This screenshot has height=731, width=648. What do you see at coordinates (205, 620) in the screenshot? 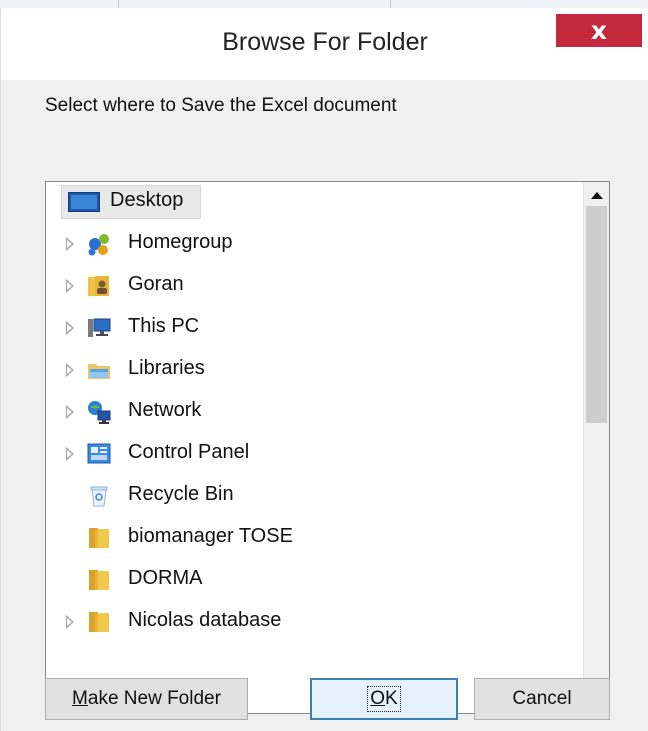
I see `tree-item-label: Nicolas database` at bounding box center [205, 620].